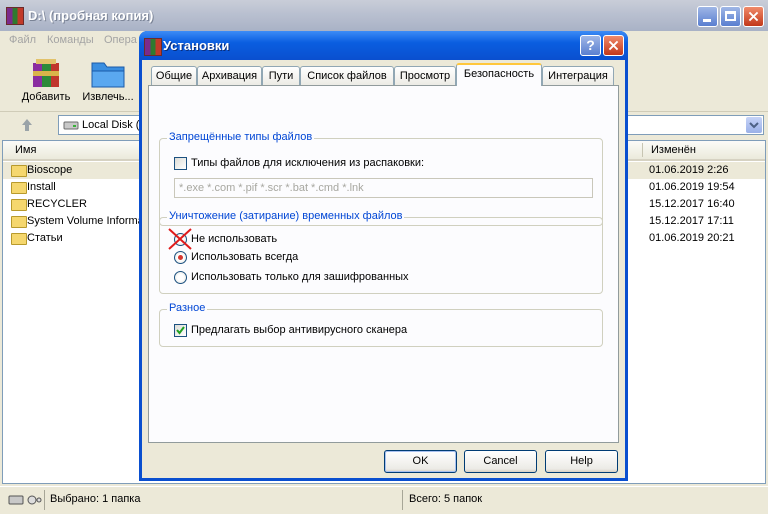 The width and height of the screenshot is (768, 514). What do you see at coordinates (384, 500) in the screenshot?
I see `status-bar: Выбрано: 1 папка Всего: 5 папок` at bounding box center [384, 500].